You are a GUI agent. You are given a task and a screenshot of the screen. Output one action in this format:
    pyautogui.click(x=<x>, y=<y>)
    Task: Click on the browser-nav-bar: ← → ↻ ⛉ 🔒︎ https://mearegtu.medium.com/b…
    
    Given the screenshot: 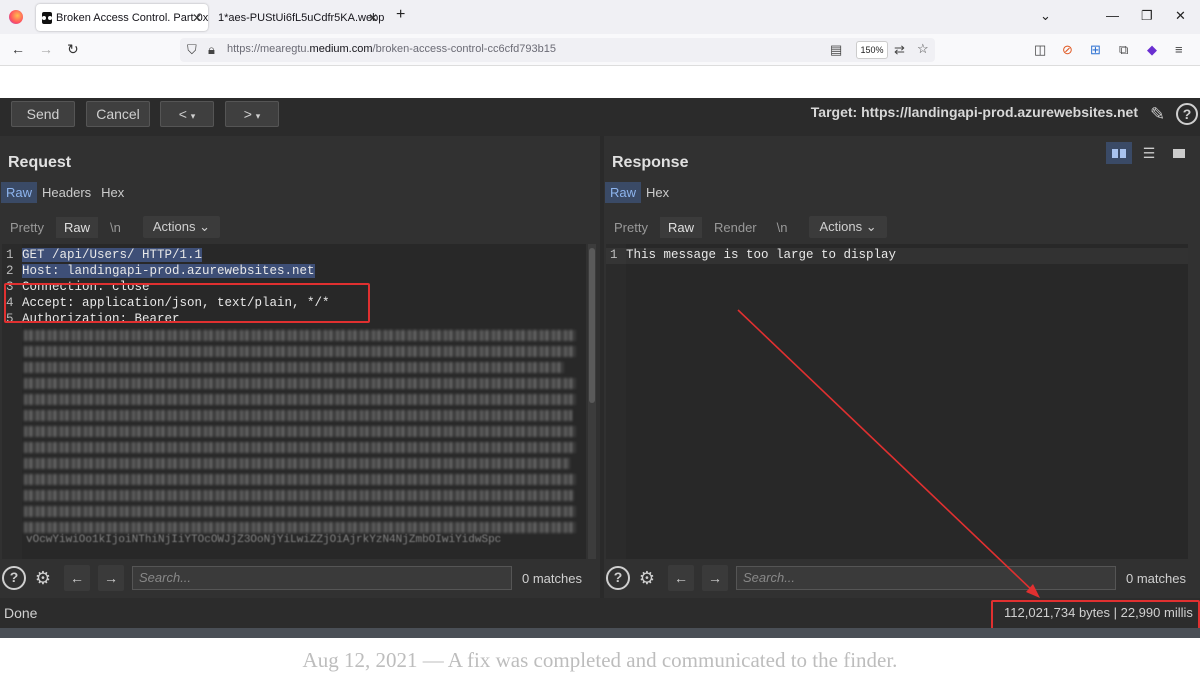 What is the action you would take?
    pyautogui.click(x=600, y=50)
    